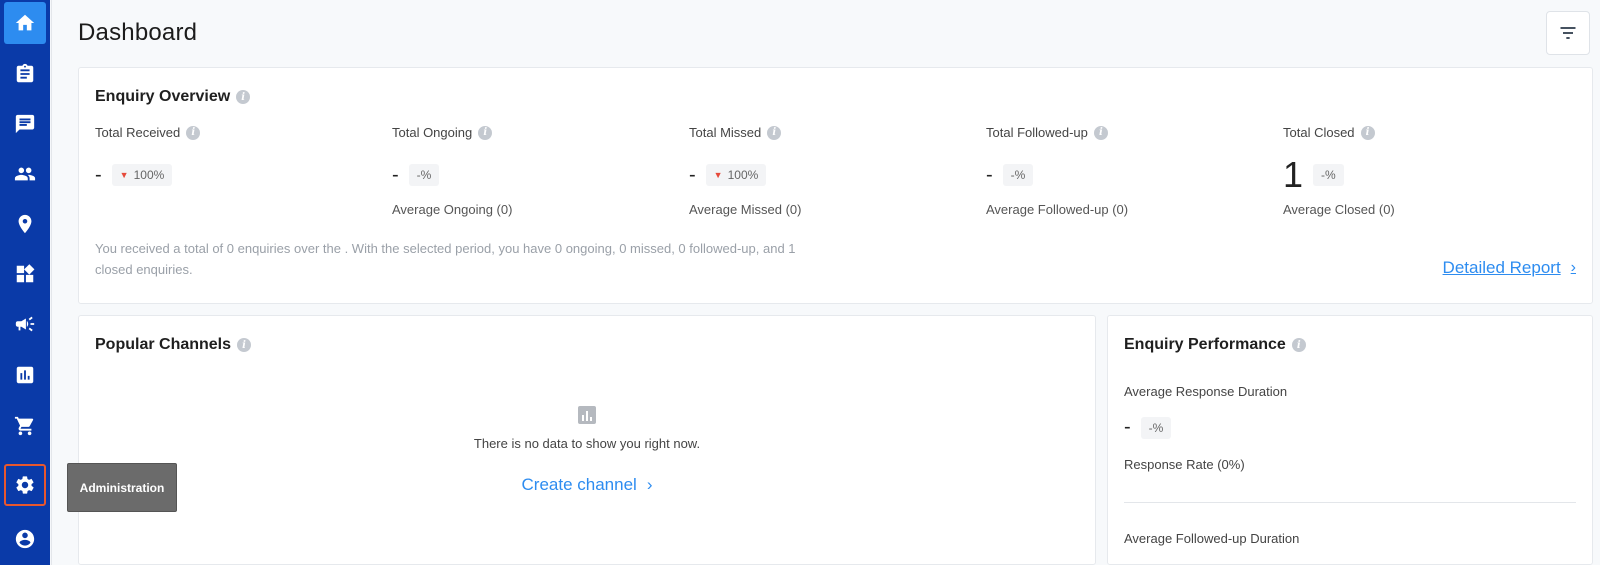 The image size is (1600, 565). I want to click on nav-enquiries, so click(25, 74).